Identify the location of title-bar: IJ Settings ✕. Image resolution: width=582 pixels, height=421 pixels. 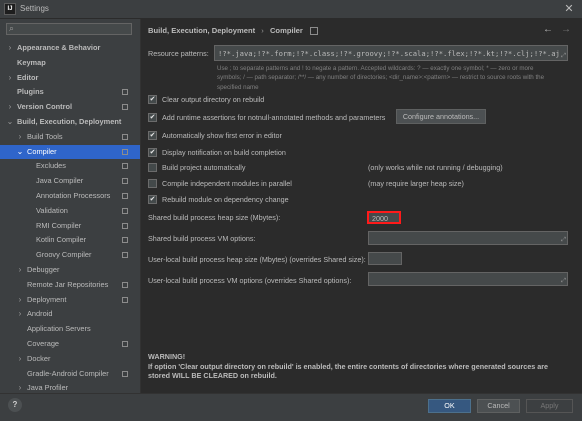
(291, 9).